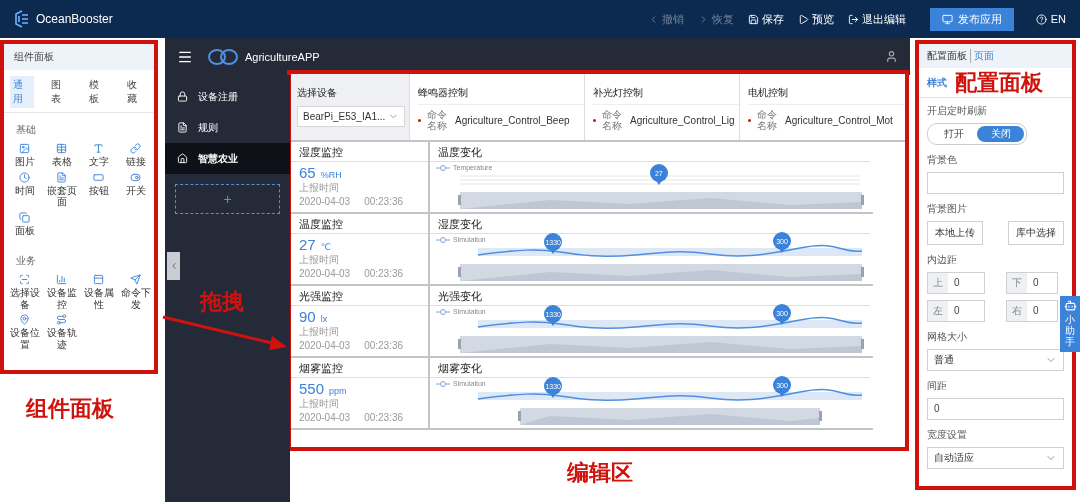  Describe the element at coordinates (182, 127) in the screenshot. I see `document-icon` at that location.